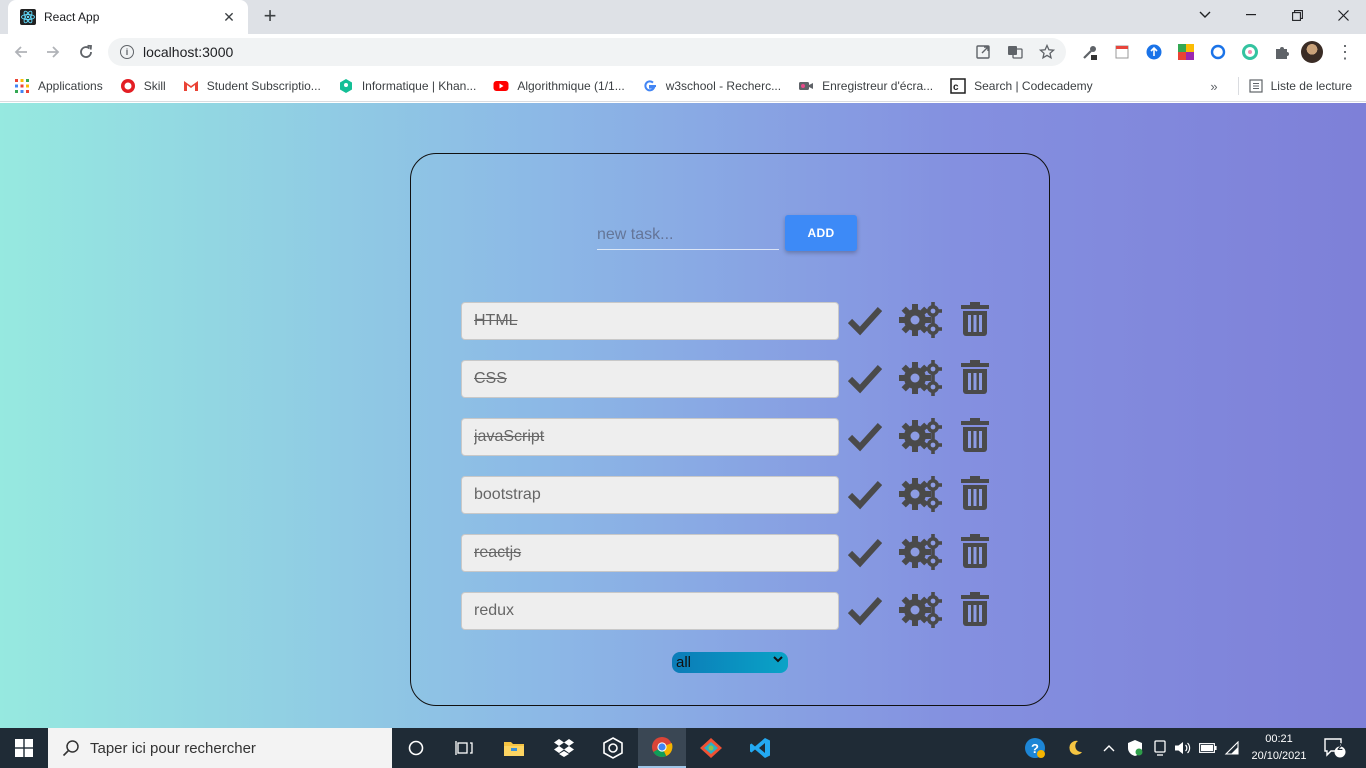 This screenshot has height=768, width=1366. I want to click on google-icon, so click(650, 85).